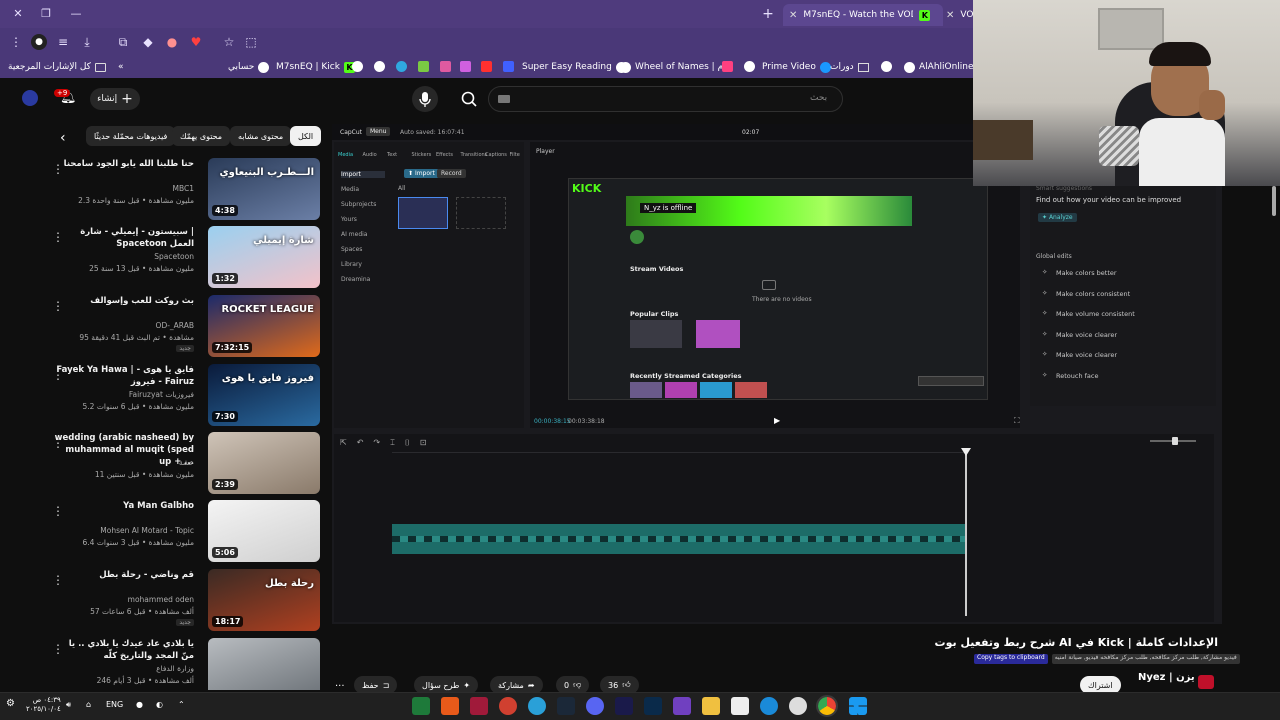 This screenshot has width=1280, height=720. Describe the element at coordinates (496, 155) in the screenshot. I see `capcut-tab: Captions` at that location.